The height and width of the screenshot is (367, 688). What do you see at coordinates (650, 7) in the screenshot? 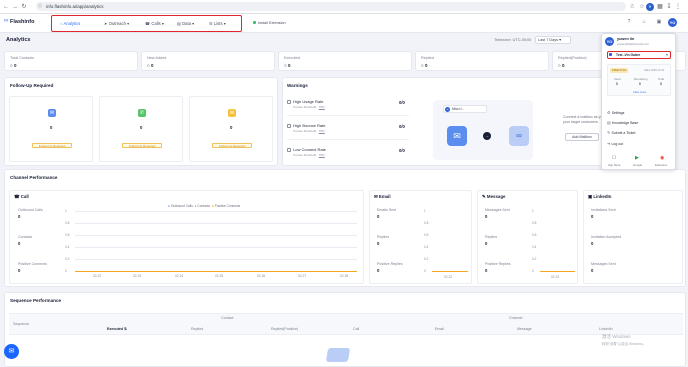
I see `browser-profile-avatar: Y` at bounding box center [650, 7].